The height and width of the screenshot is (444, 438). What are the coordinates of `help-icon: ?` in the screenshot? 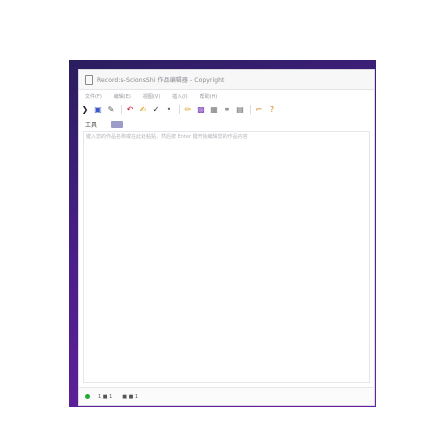 It's located at (272, 110).